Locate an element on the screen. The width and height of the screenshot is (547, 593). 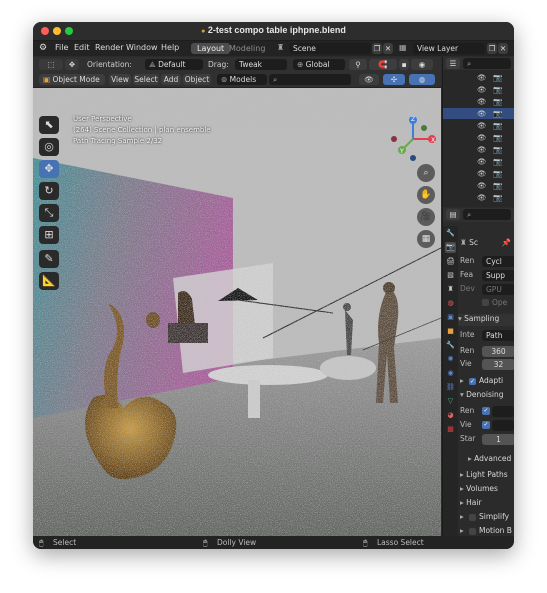
constraints-tab-icon: ⛓ is located at coordinates (450, 387).